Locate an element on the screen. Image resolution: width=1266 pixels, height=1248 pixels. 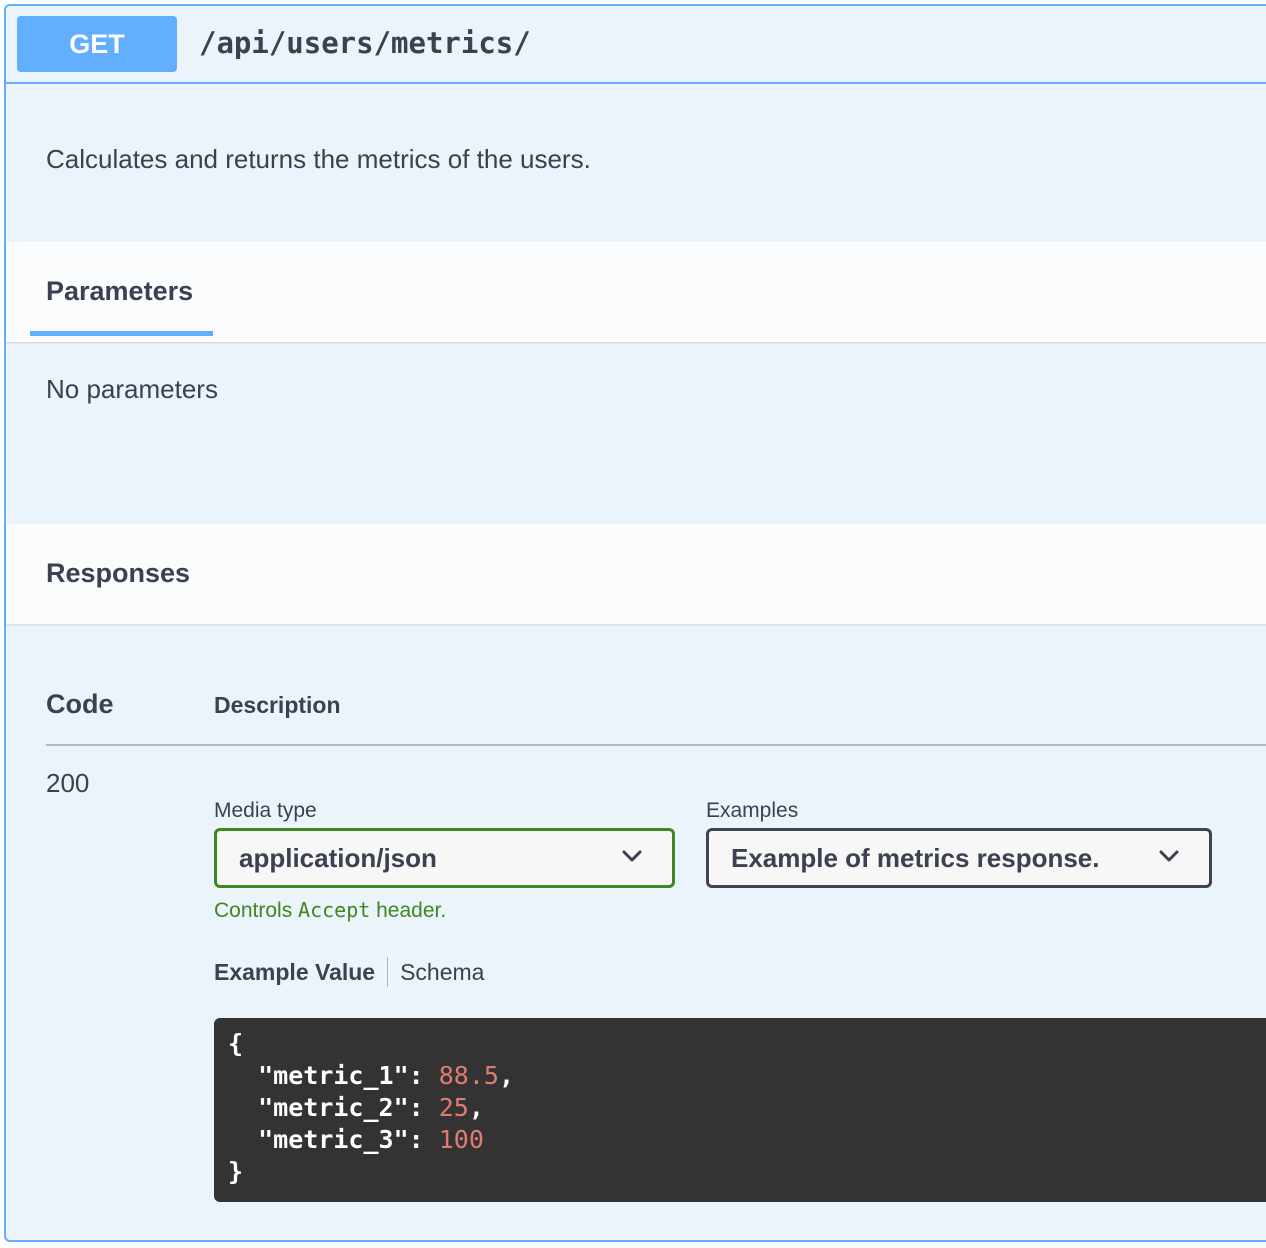
json-value: 25 is located at coordinates (453, 1107).